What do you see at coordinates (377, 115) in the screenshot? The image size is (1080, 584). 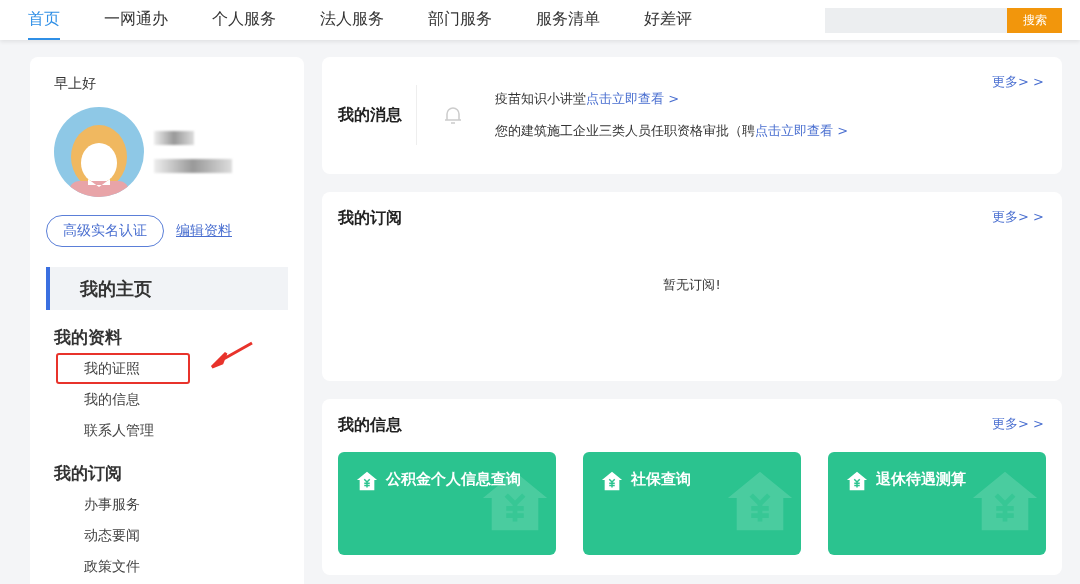 I see `card-title: 我的消息` at bounding box center [377, 115].